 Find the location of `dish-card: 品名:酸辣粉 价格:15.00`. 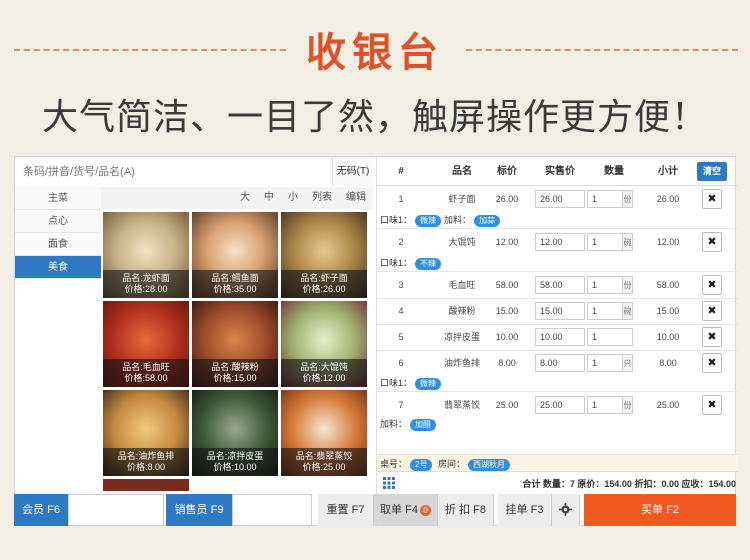

dish-card: 品名:酸辣粉 价格:15.00 is located at coordinates (235, 344).